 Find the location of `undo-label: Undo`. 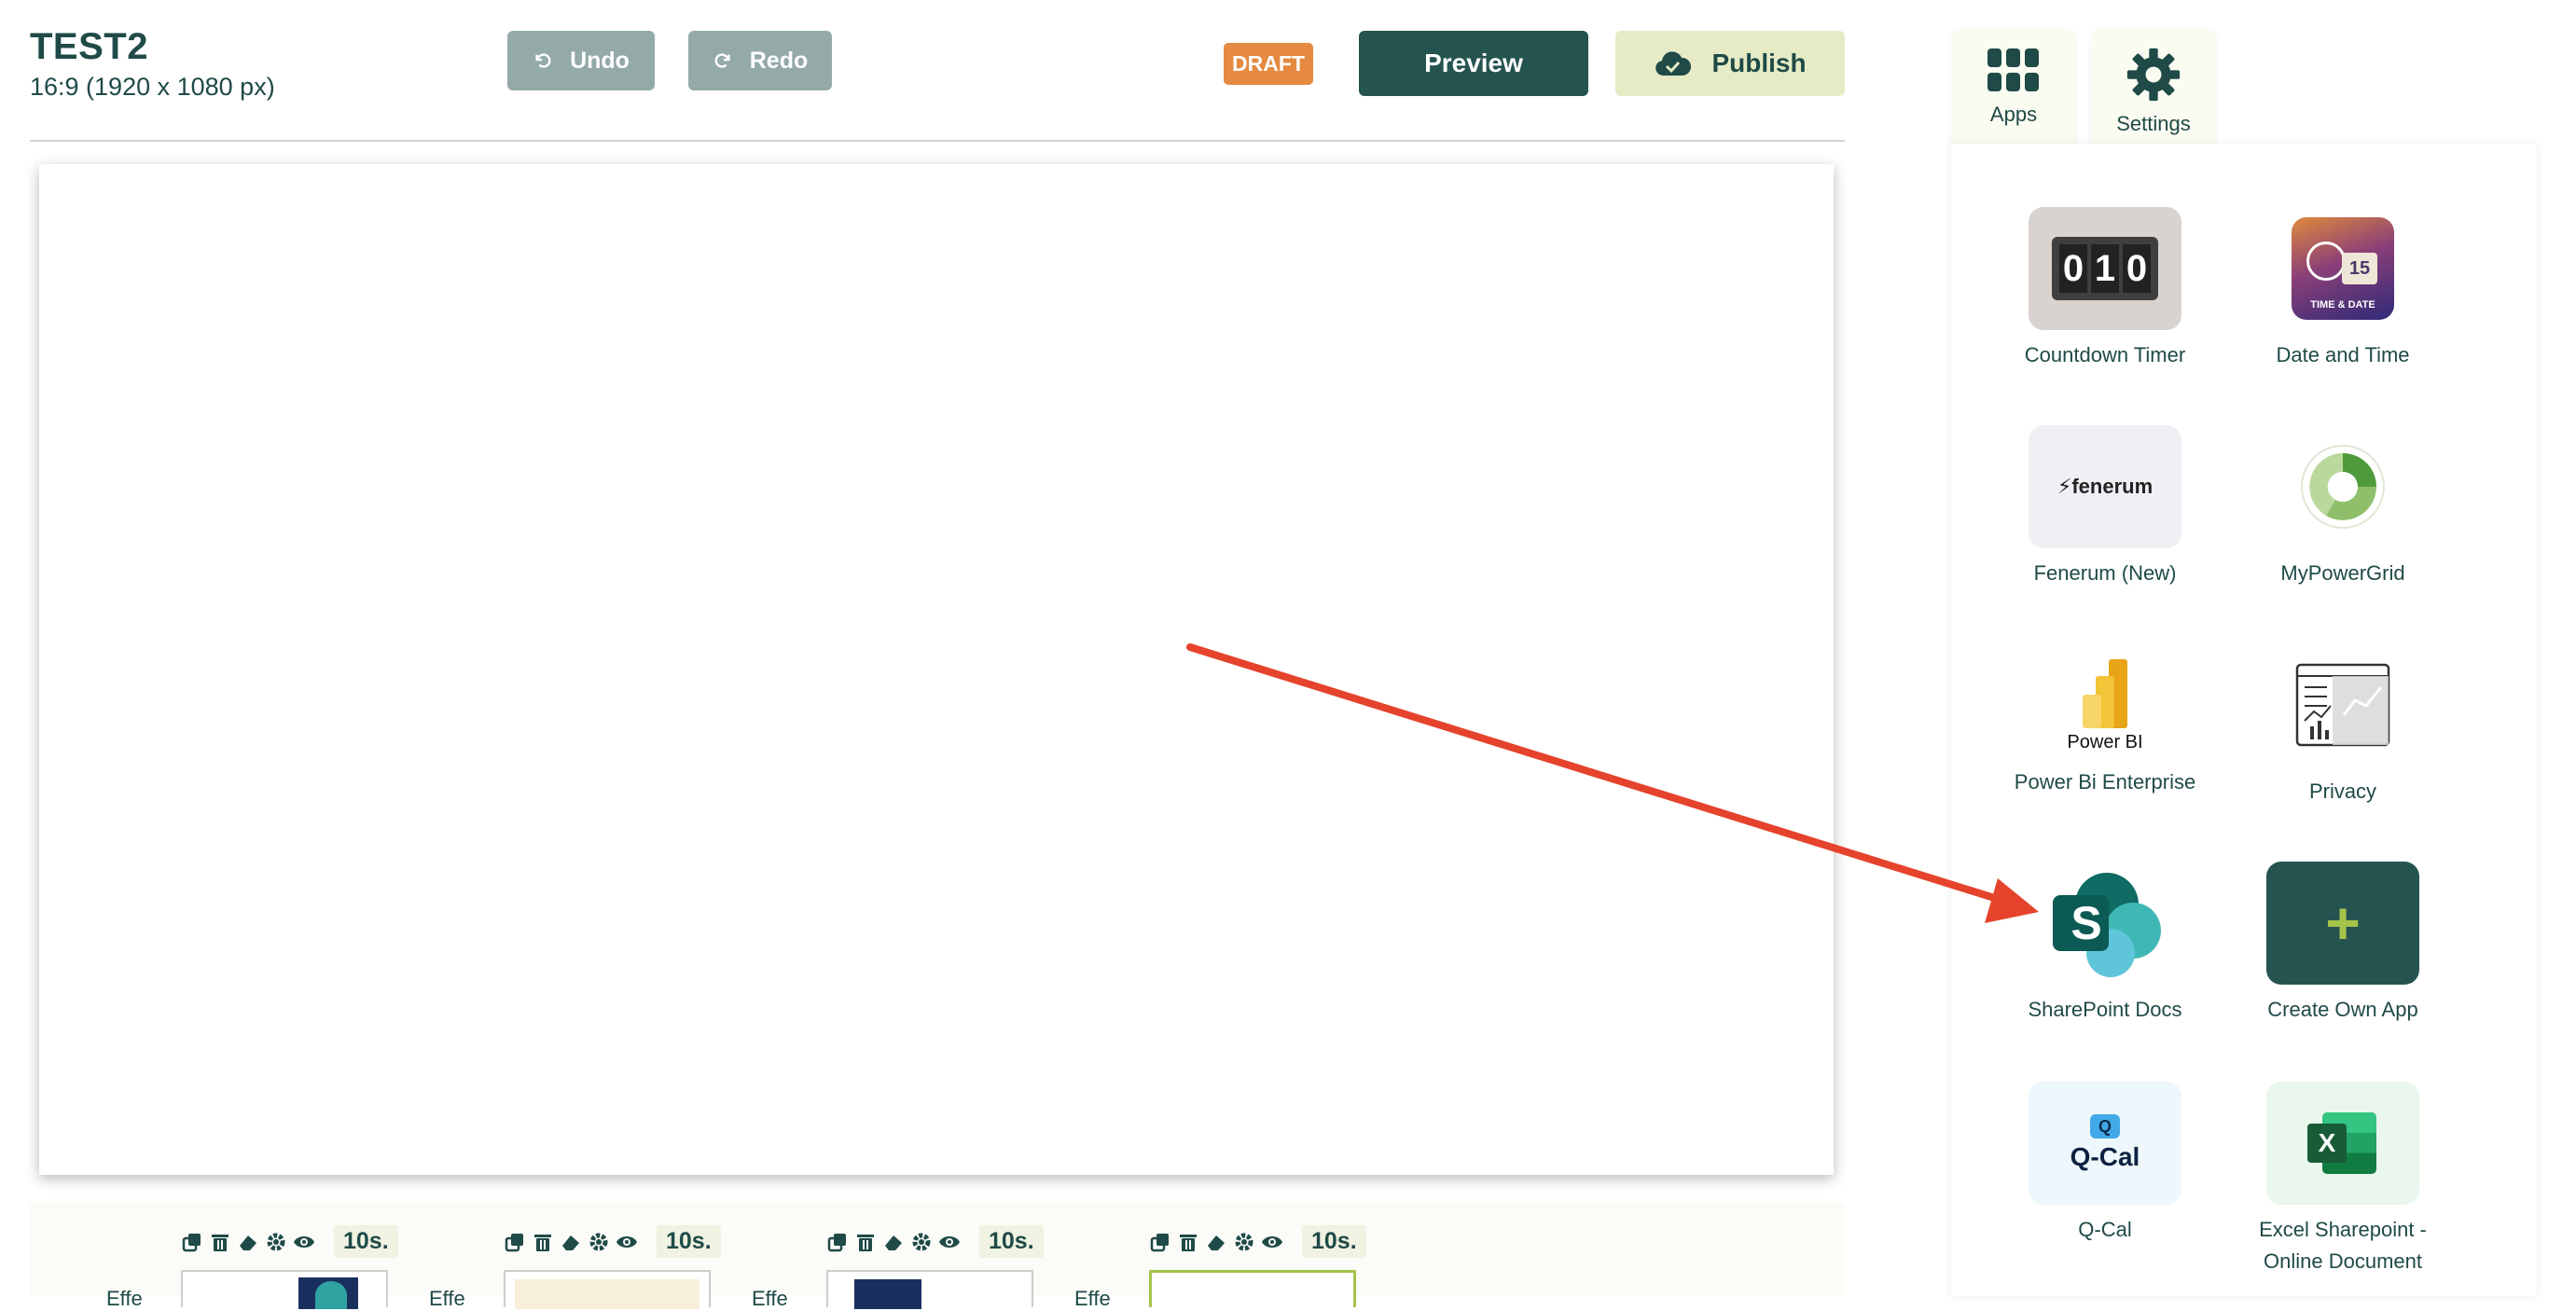

undo-label: Undo is located at coordinates (600, 61).